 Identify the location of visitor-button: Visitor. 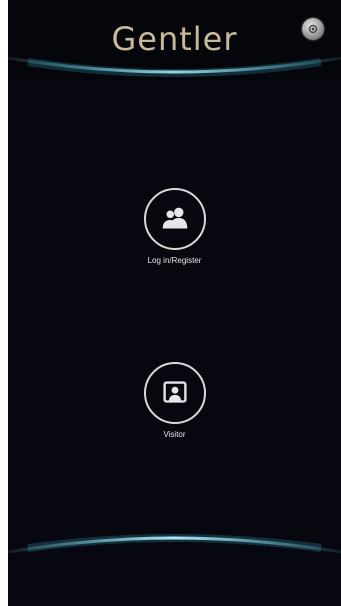
(174, 400).